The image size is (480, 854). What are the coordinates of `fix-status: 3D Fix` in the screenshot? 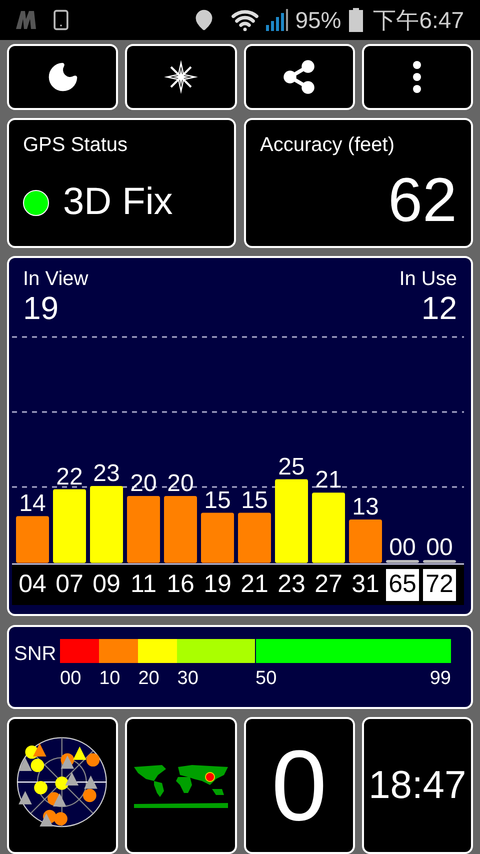 It's located at (118, 202).